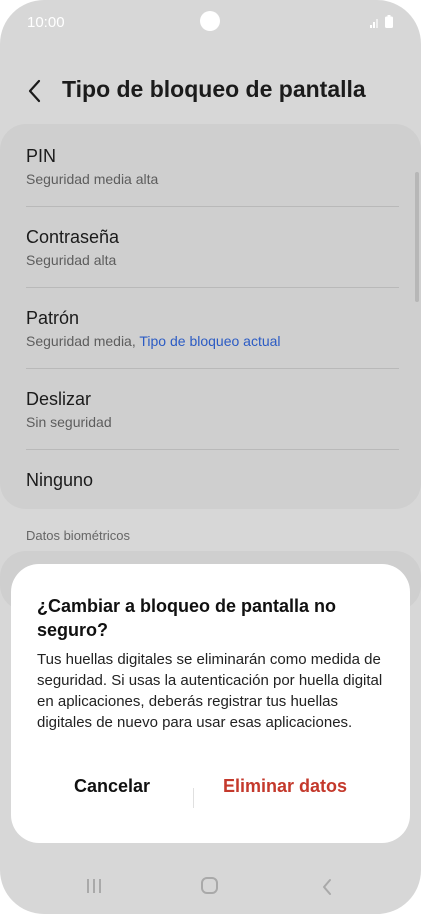 This screenshot has width=421, height=914. What do you see at coordinates (212, 166) in the screenshot?
I see `option-pin: PIN Seguridad media alta` at bounding box center [212, 166].